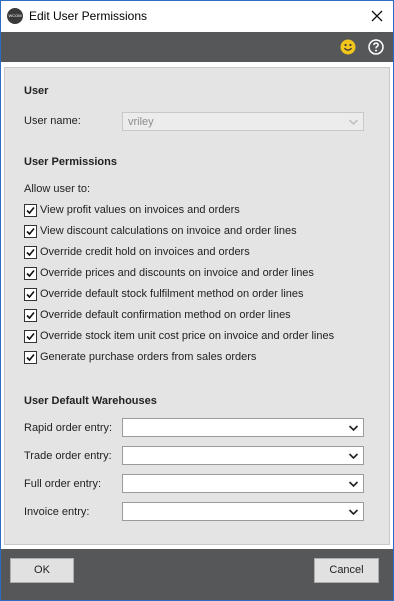 The width and height of the screenshot is (394, 601). What do you see at coordinates (243, 483) in the screenshot?
I see `full-order-warehouse-select` at bounding box center [243, 483].